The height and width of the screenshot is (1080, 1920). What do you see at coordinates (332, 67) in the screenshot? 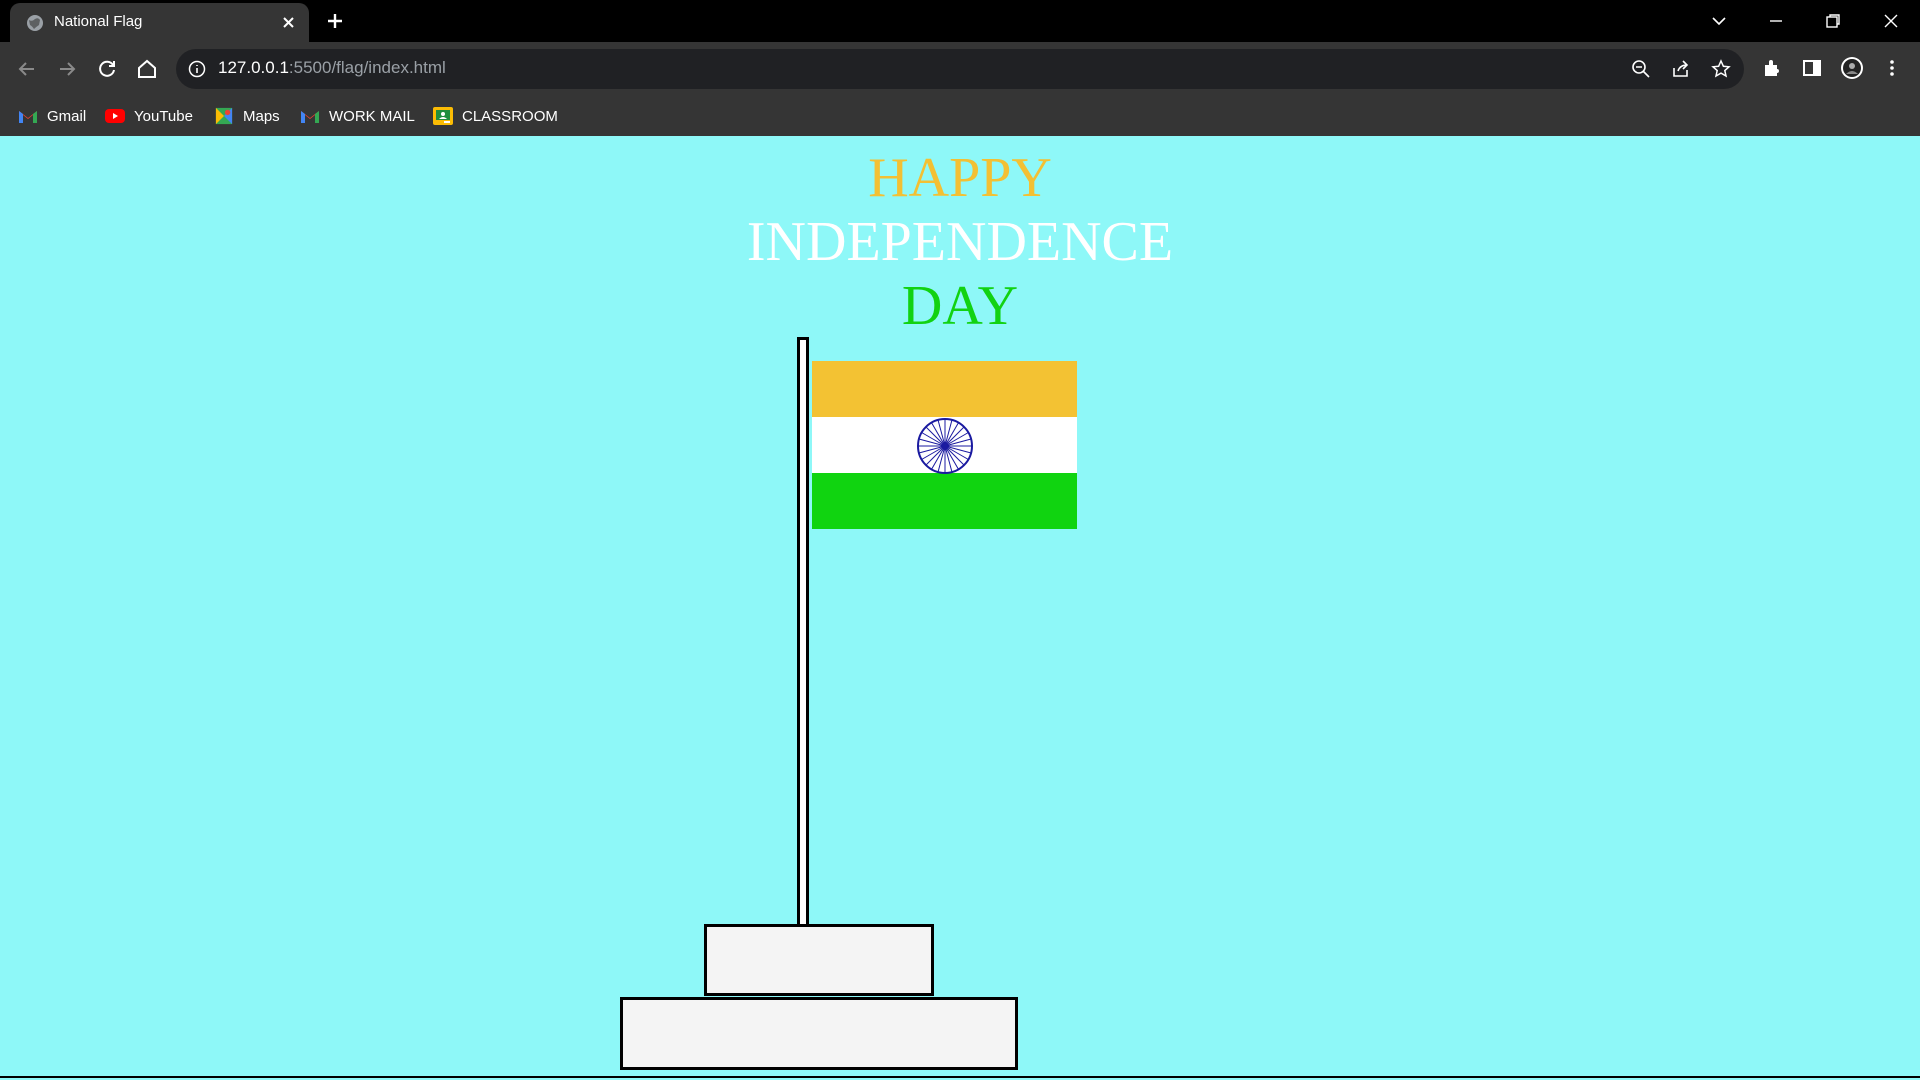
I see `url-text: 127.0.0.1:5500/flag/index.html` at bounding box center [332, 67].